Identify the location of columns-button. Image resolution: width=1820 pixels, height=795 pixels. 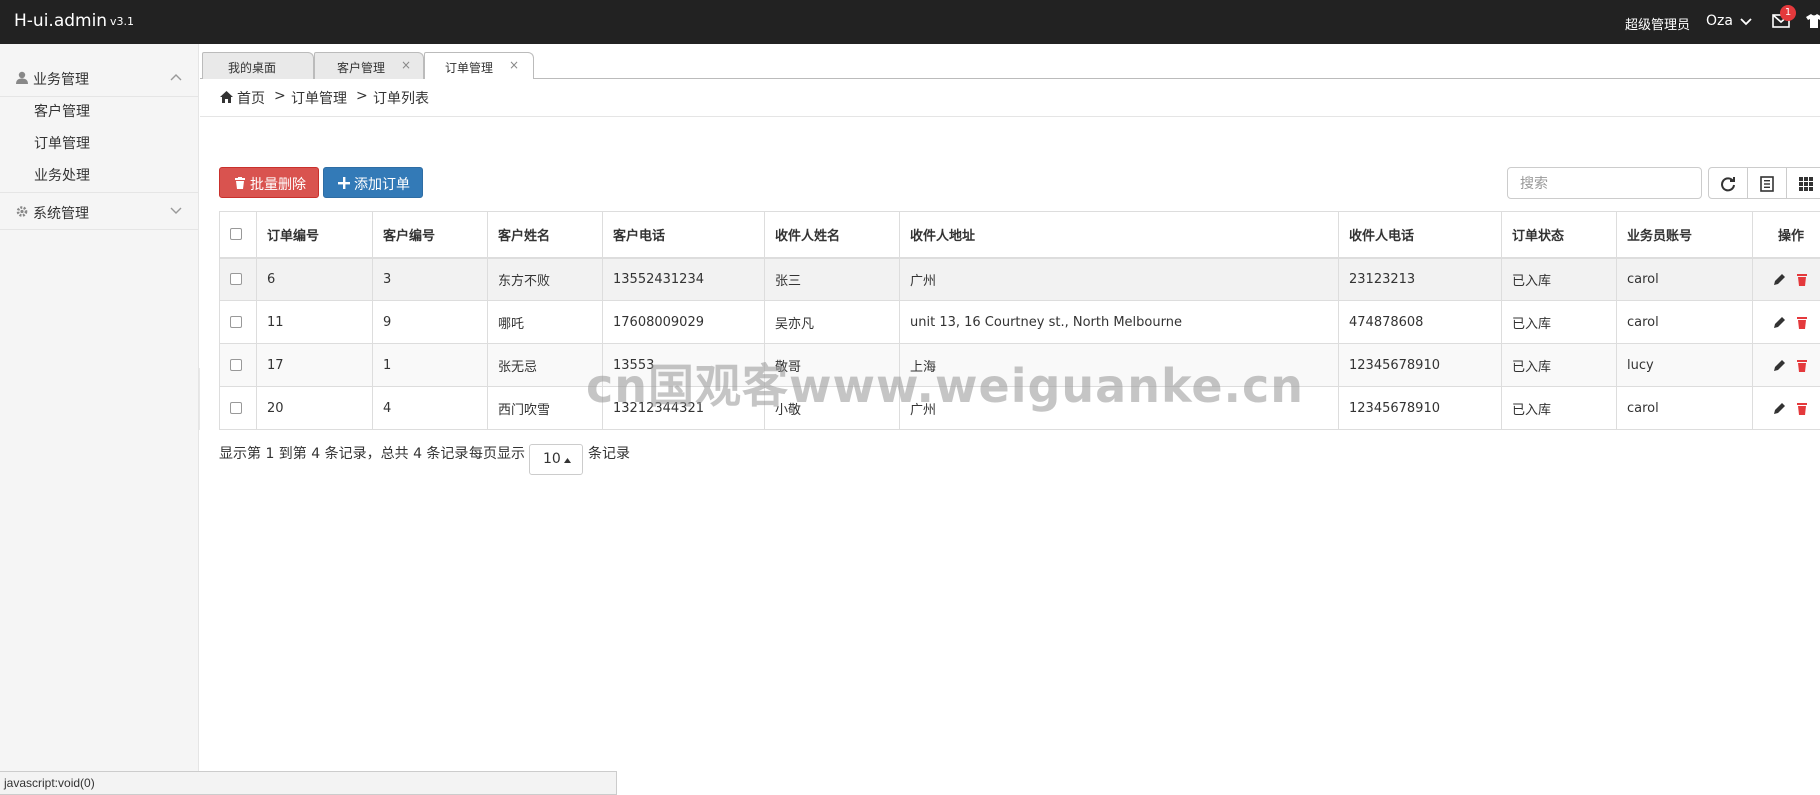
(1803, 183).